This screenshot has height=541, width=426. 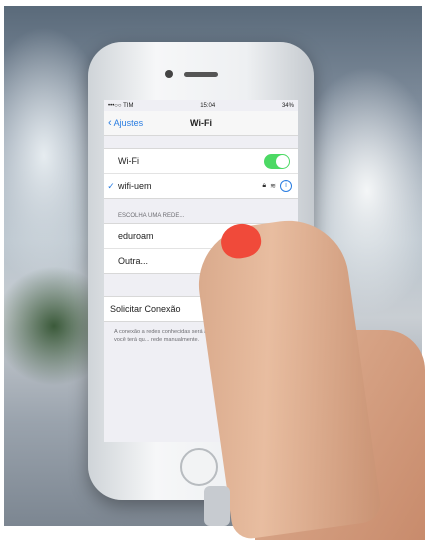 I want to click on clock: 15:04, so click(x=208, y=105).